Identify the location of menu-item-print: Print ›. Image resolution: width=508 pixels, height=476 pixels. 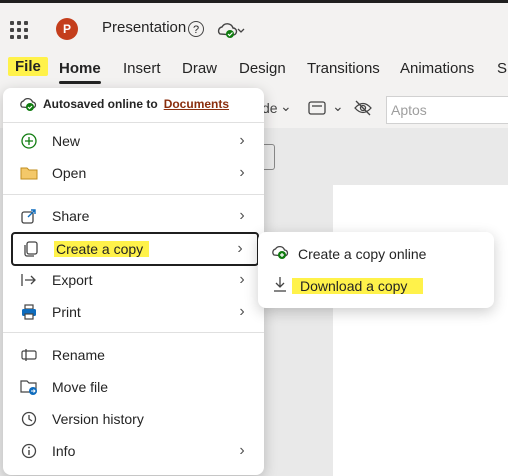
(135, 312).